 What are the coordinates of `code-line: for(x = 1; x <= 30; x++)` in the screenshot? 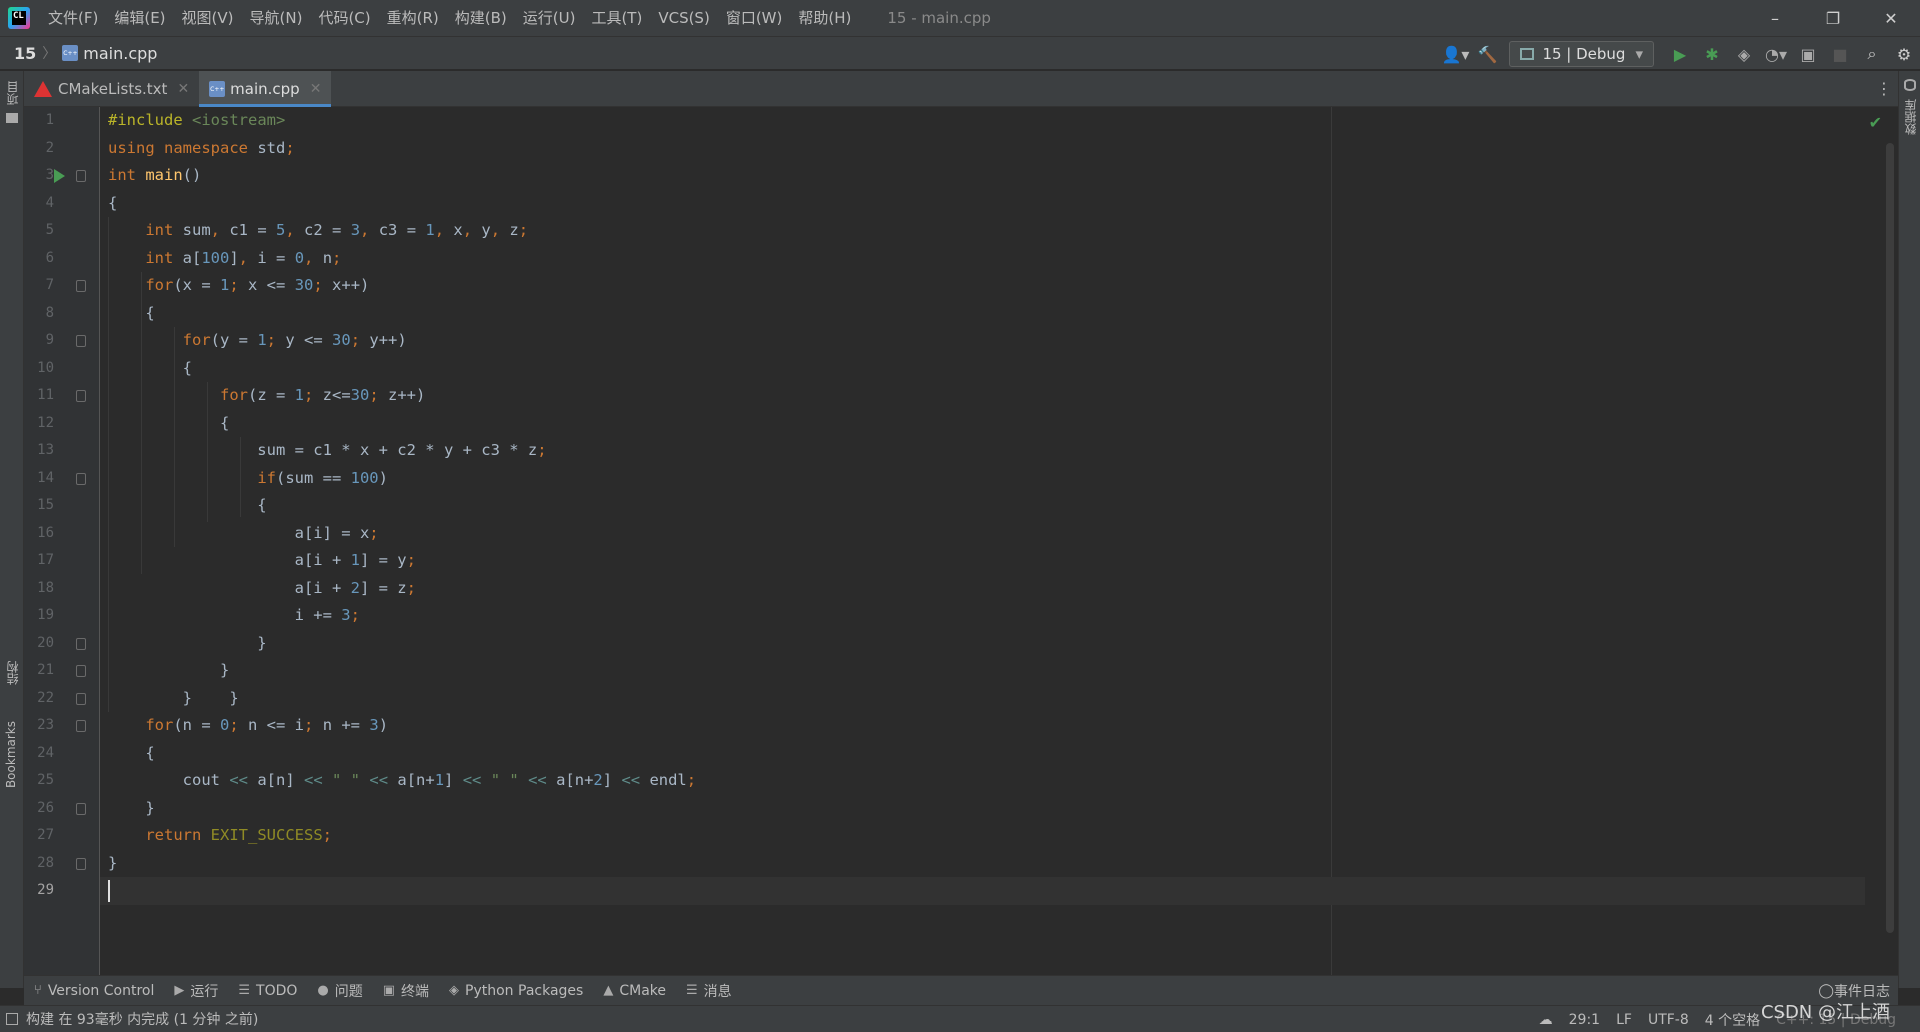 It's located at (257, 285).